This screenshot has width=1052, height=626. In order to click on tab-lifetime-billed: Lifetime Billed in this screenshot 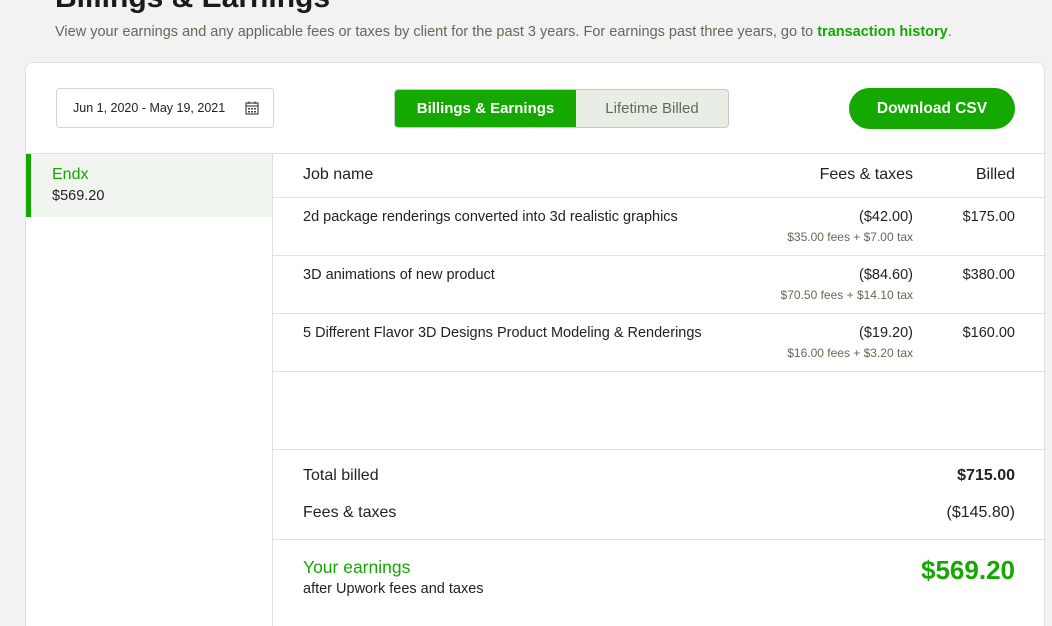, I will do `click(652, 108)`.